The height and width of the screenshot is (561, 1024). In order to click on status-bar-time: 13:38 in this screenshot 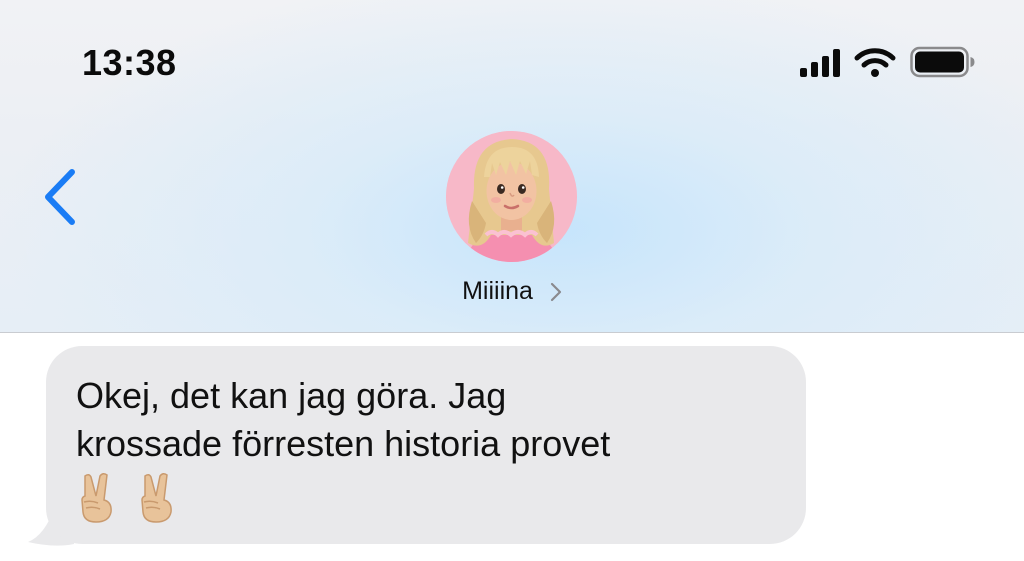, I will do `click(129, 62)`.